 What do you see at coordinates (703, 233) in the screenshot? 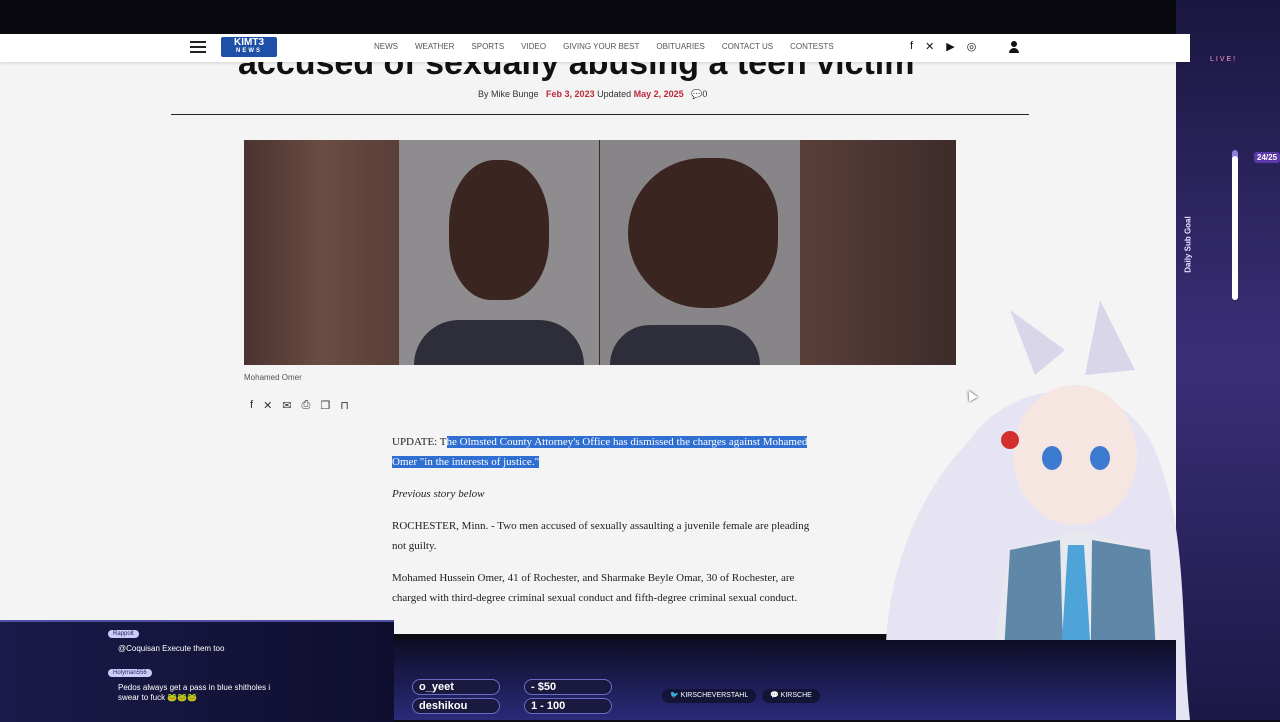
I see `face-profile` at bounding box center [703, 233].